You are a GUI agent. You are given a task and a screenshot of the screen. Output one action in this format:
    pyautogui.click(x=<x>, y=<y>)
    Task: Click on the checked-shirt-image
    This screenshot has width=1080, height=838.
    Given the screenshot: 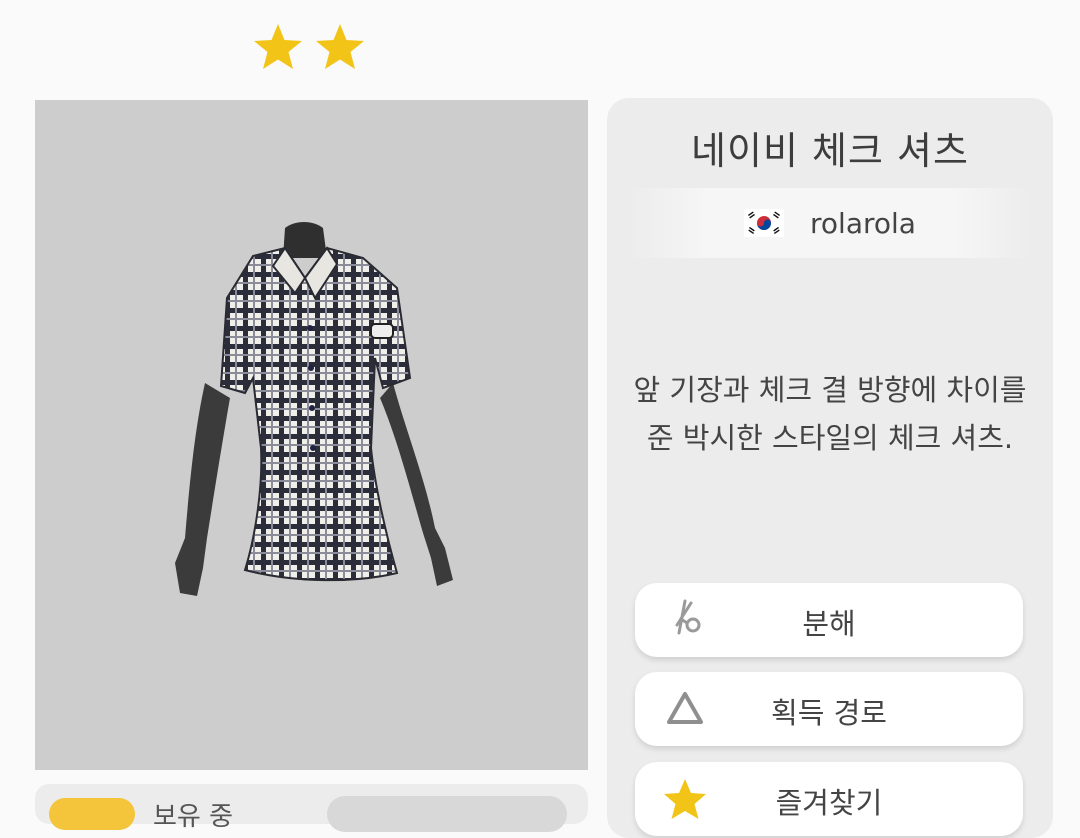 What is the action you would take?
    pyautogui.click(x=314, y=409)
    